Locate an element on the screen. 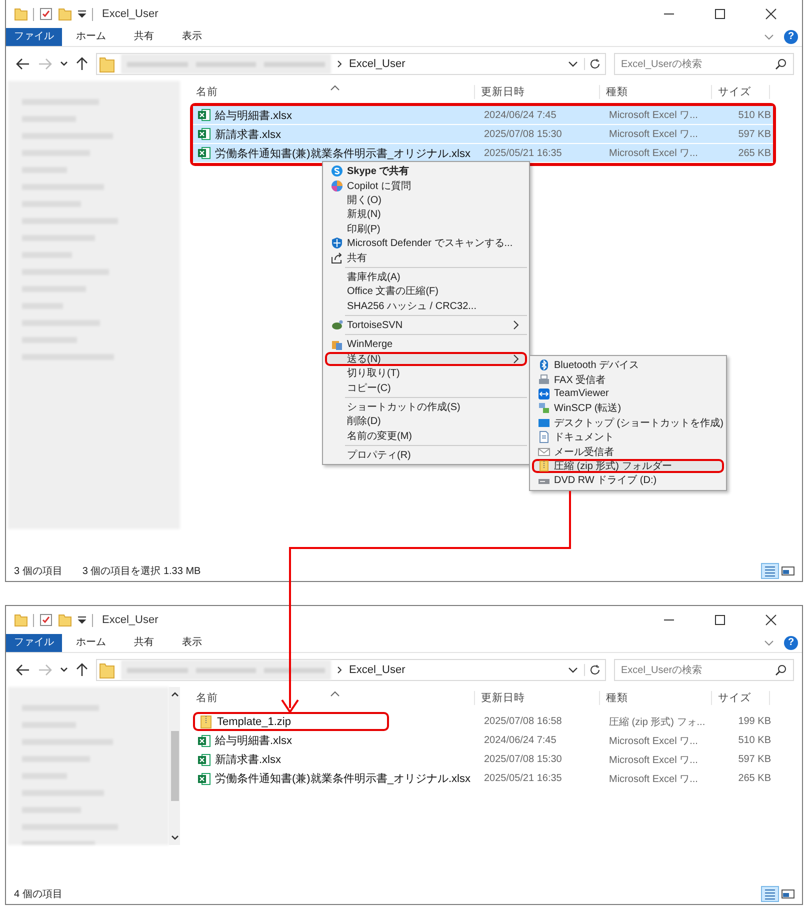 Image resolution: width=806 pixels, height=906 pixels. menu-item: 削除(D) is located at coordinates (426, 421).